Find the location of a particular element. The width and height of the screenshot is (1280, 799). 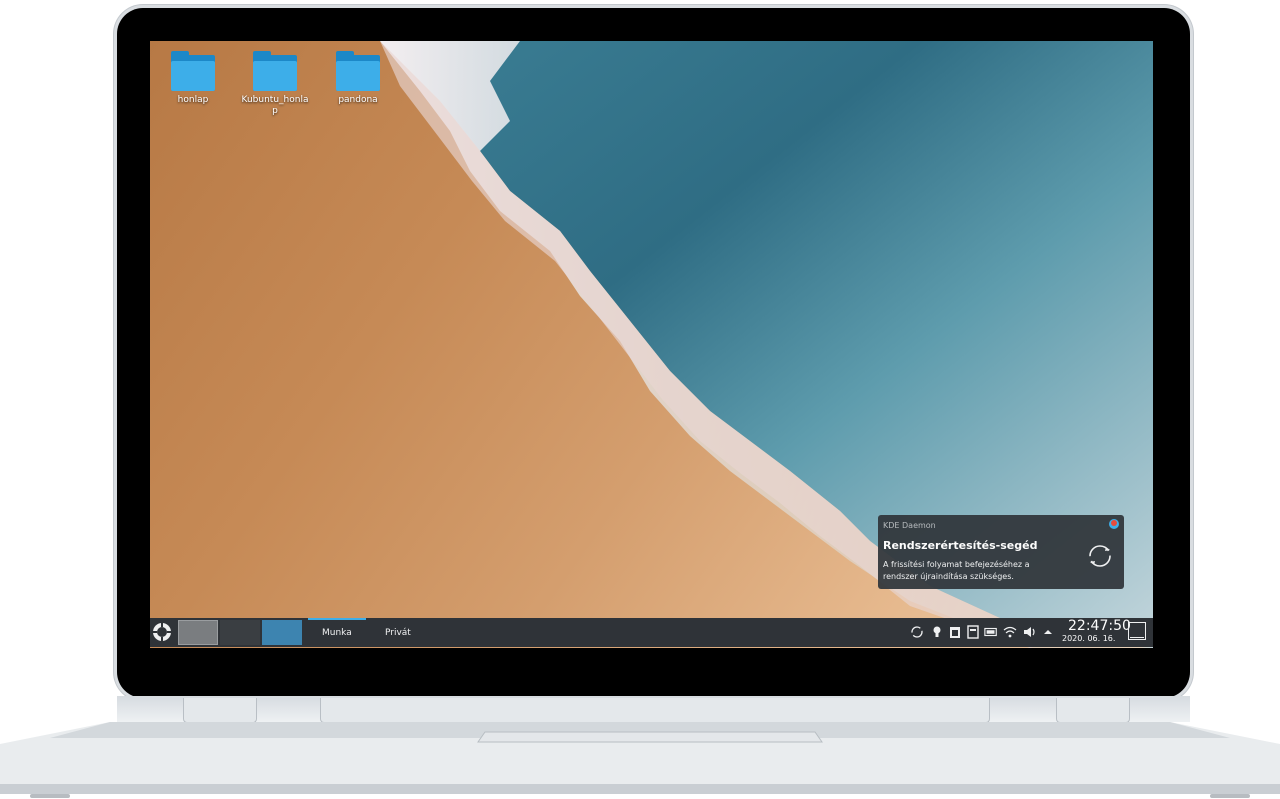

clock-time: 22:47:50 is located at coordinates (1099, 626).